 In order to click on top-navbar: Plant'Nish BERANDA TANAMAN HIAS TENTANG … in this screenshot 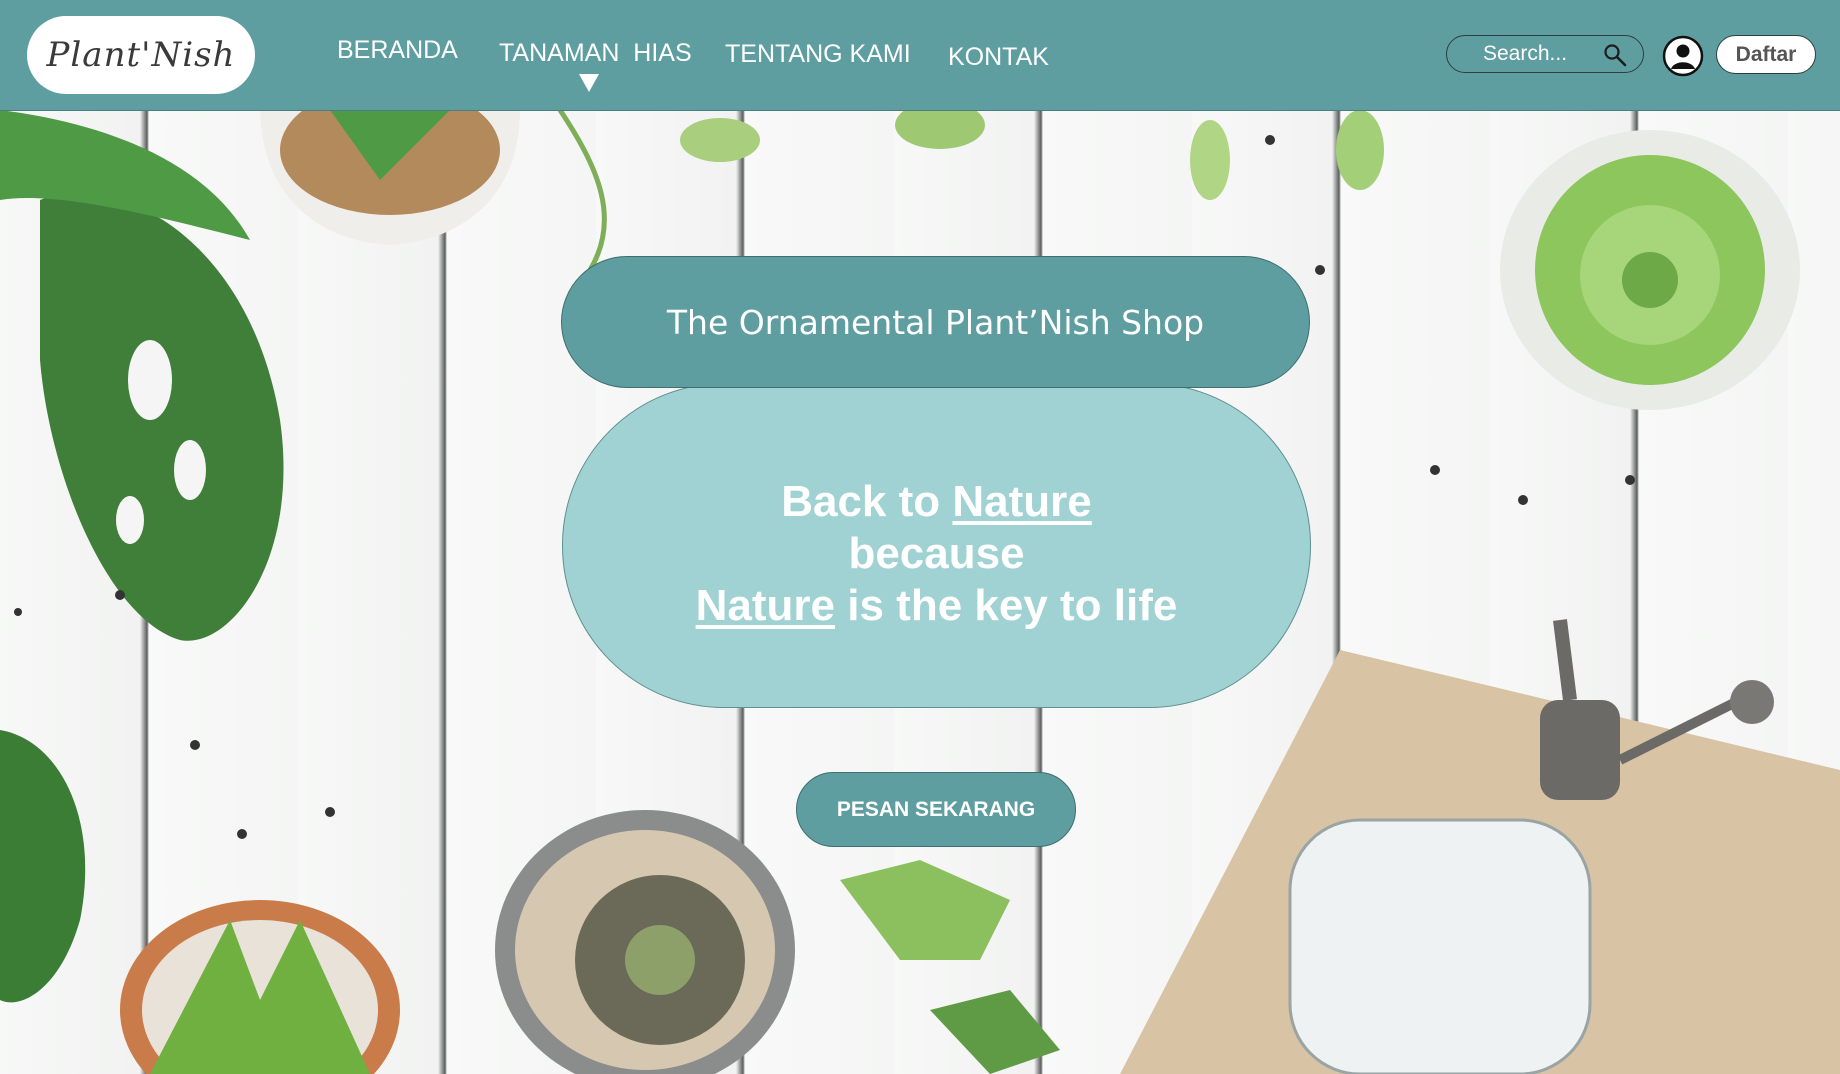, I will do `click(920, 55)`.